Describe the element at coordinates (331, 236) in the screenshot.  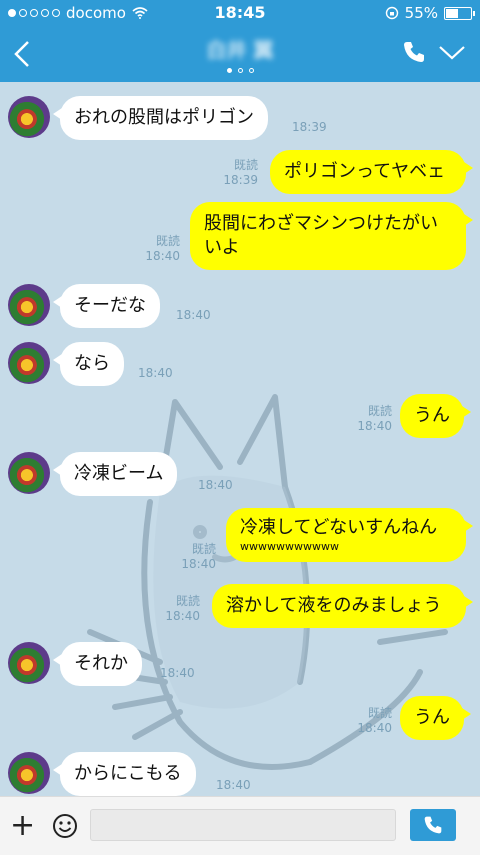
I see `outgoing-message: 股間にわざマシンつけたがい いよ` at that location.